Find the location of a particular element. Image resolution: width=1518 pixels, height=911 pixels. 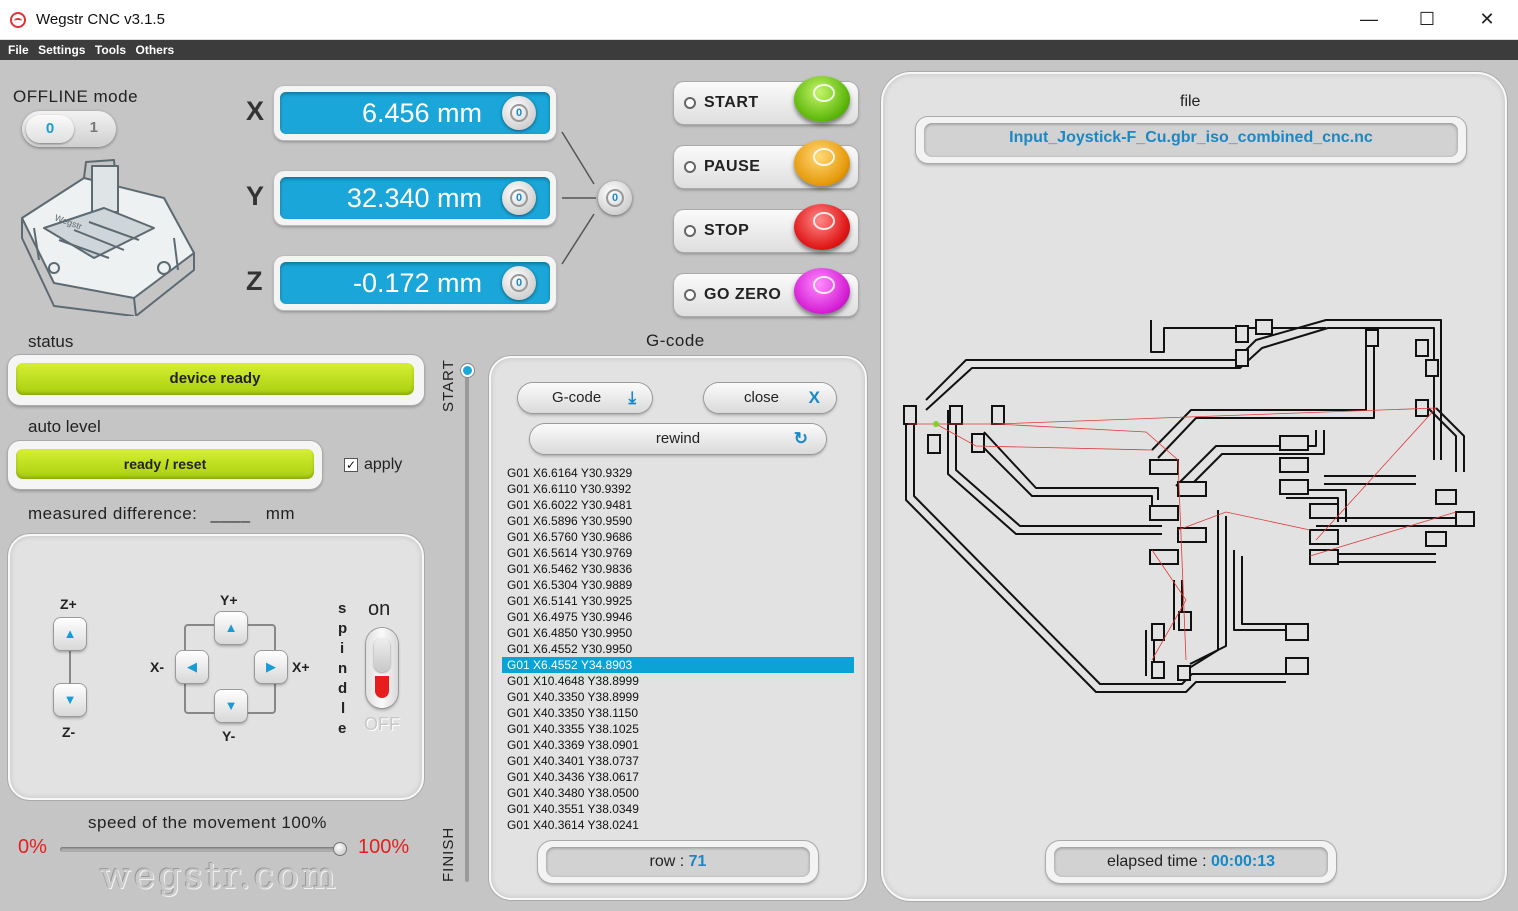

gcode-line: G01 X6.4552 Y30.9950 is located at coordinates (678, 649).